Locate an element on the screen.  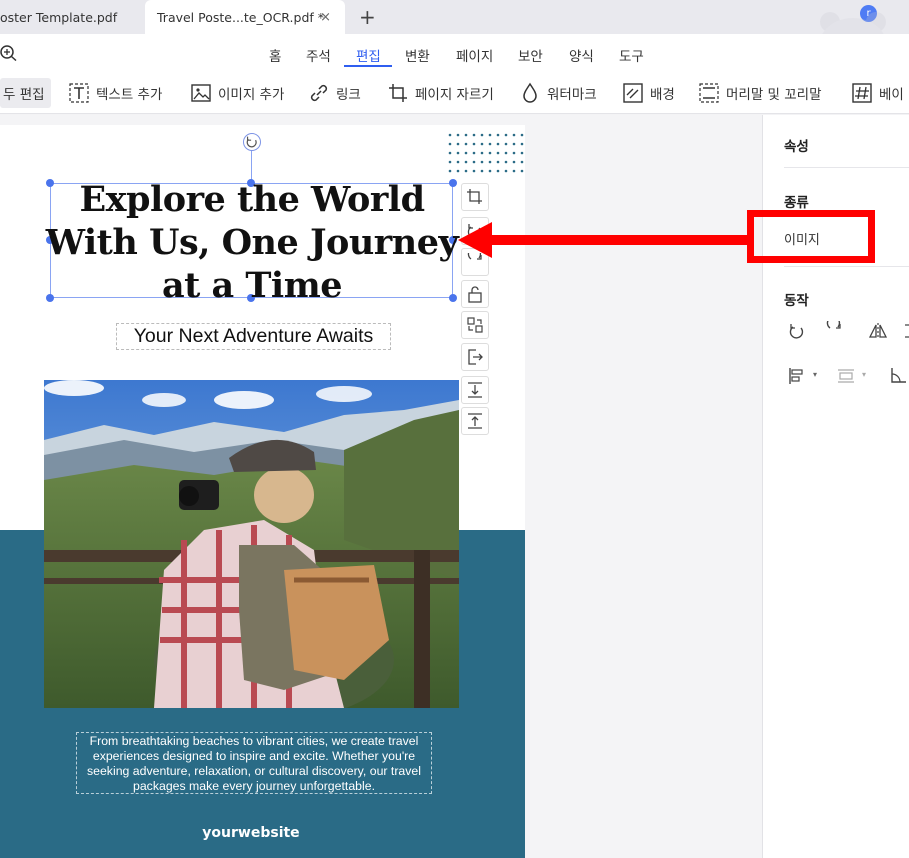
annotation-highlight-box is located at coordinates (811, 236).